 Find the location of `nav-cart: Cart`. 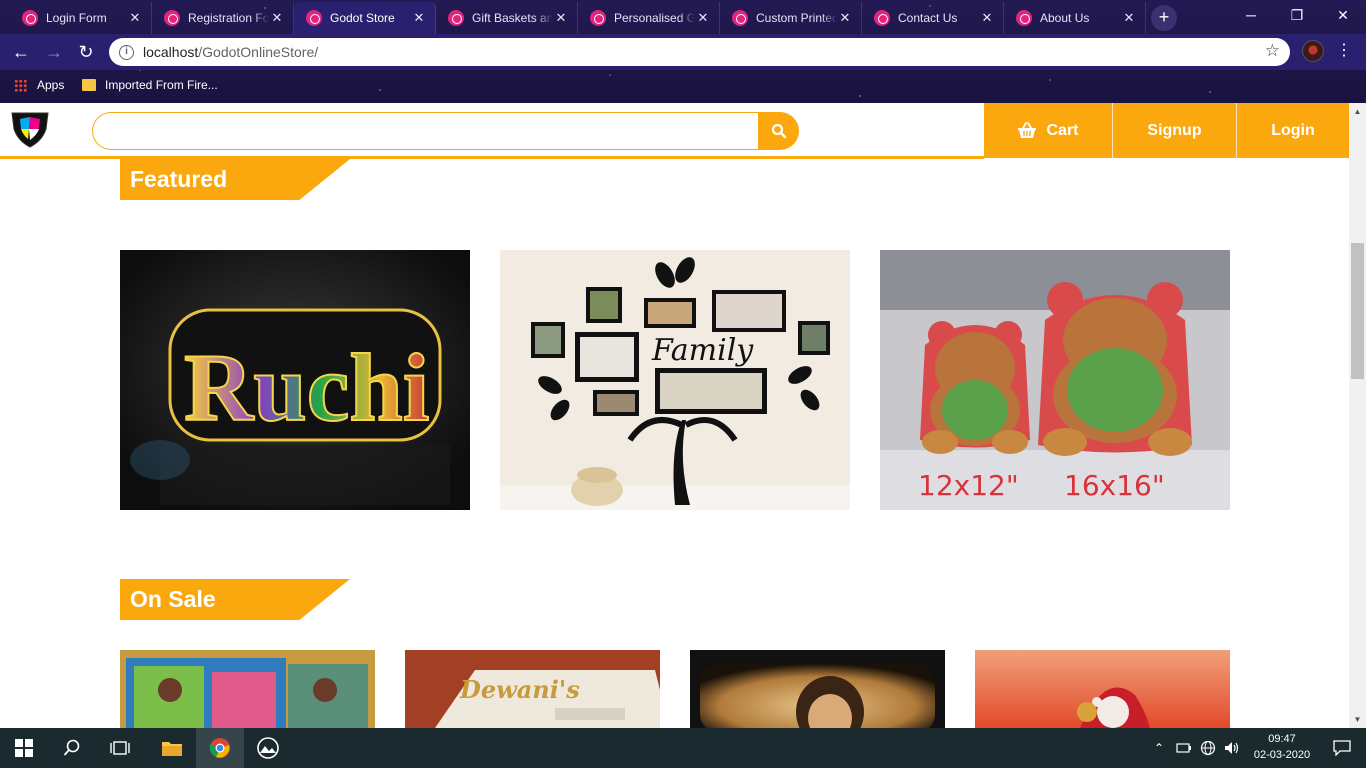

nav-cart: Cart is located at coordinates (1048, 130).